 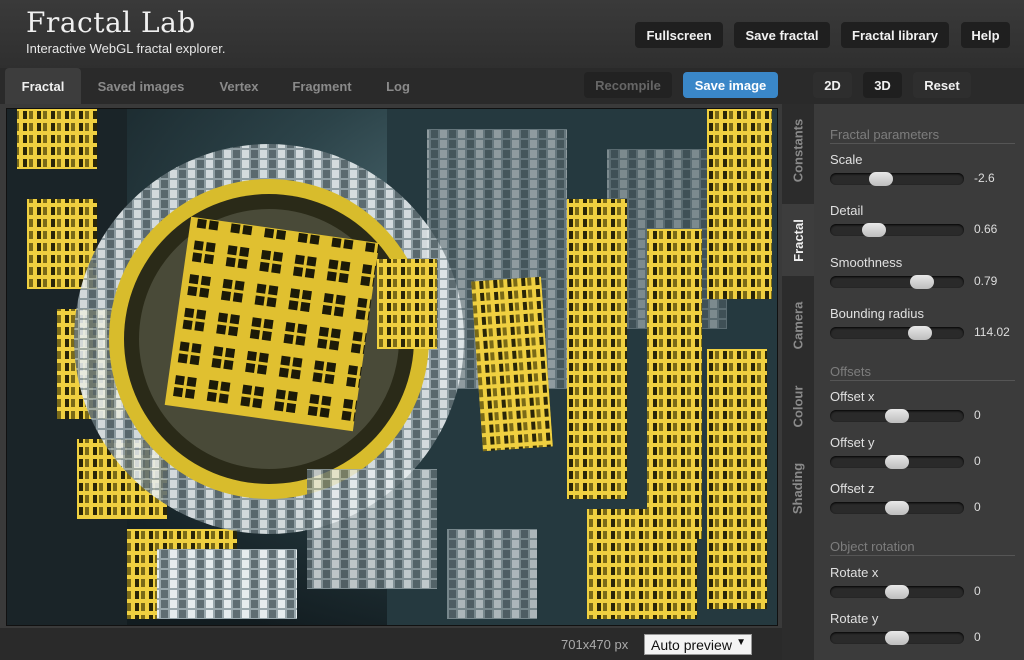 I want to click on param-value-smoothness: 0.79, so click(x=986, y=281).